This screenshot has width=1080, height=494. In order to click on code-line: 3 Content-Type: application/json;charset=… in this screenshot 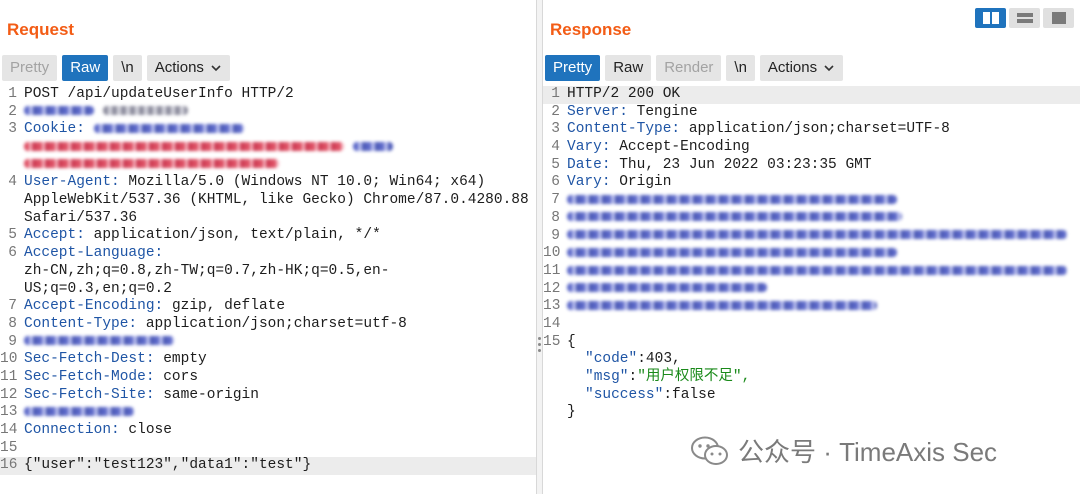, I will do `click(811, 130)`.